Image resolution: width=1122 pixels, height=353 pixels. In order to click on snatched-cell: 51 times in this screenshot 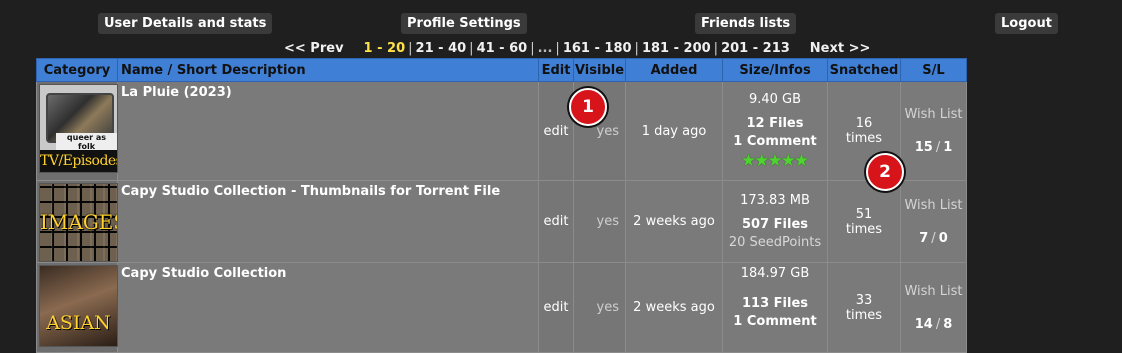, I will do `click(864, 221)`.